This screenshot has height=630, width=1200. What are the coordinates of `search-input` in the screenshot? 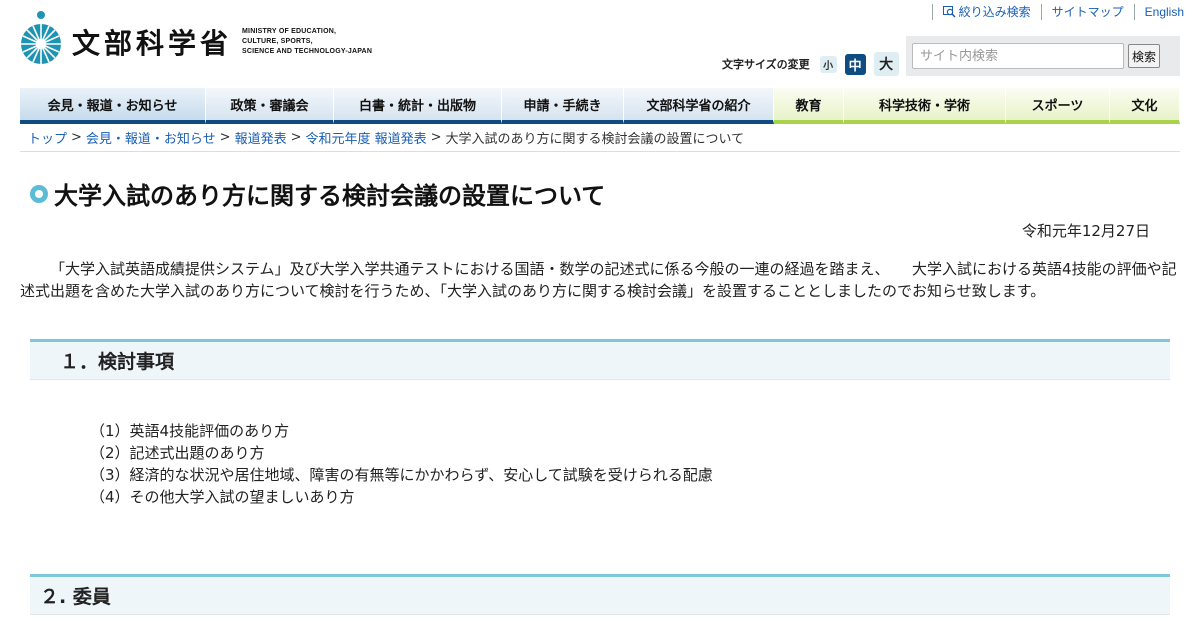 It's located at (1018, 56).